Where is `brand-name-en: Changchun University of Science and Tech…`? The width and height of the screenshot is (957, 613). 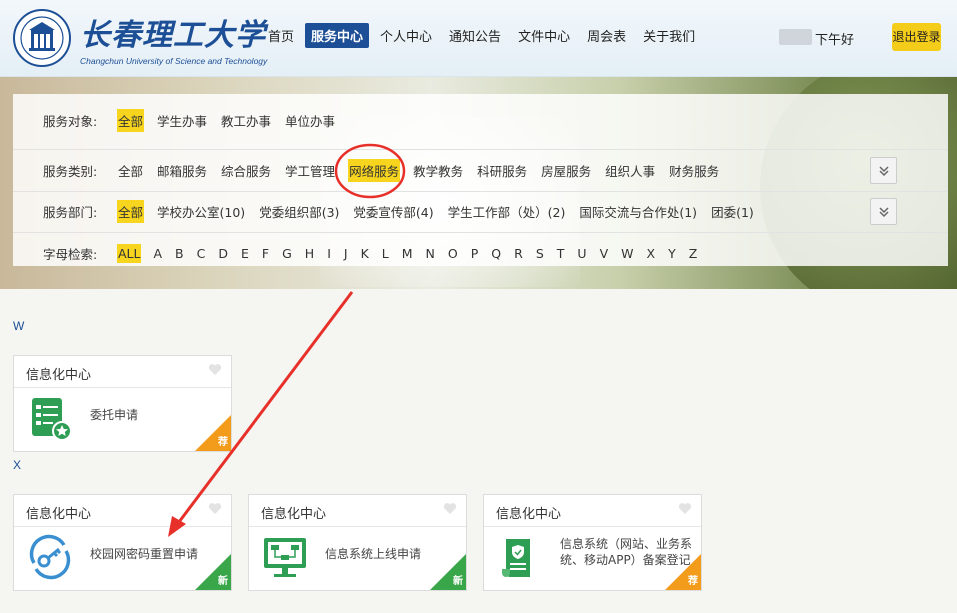
brand-name-en: Changchun University of Science and Tech… is located at coordinates (174, 61).